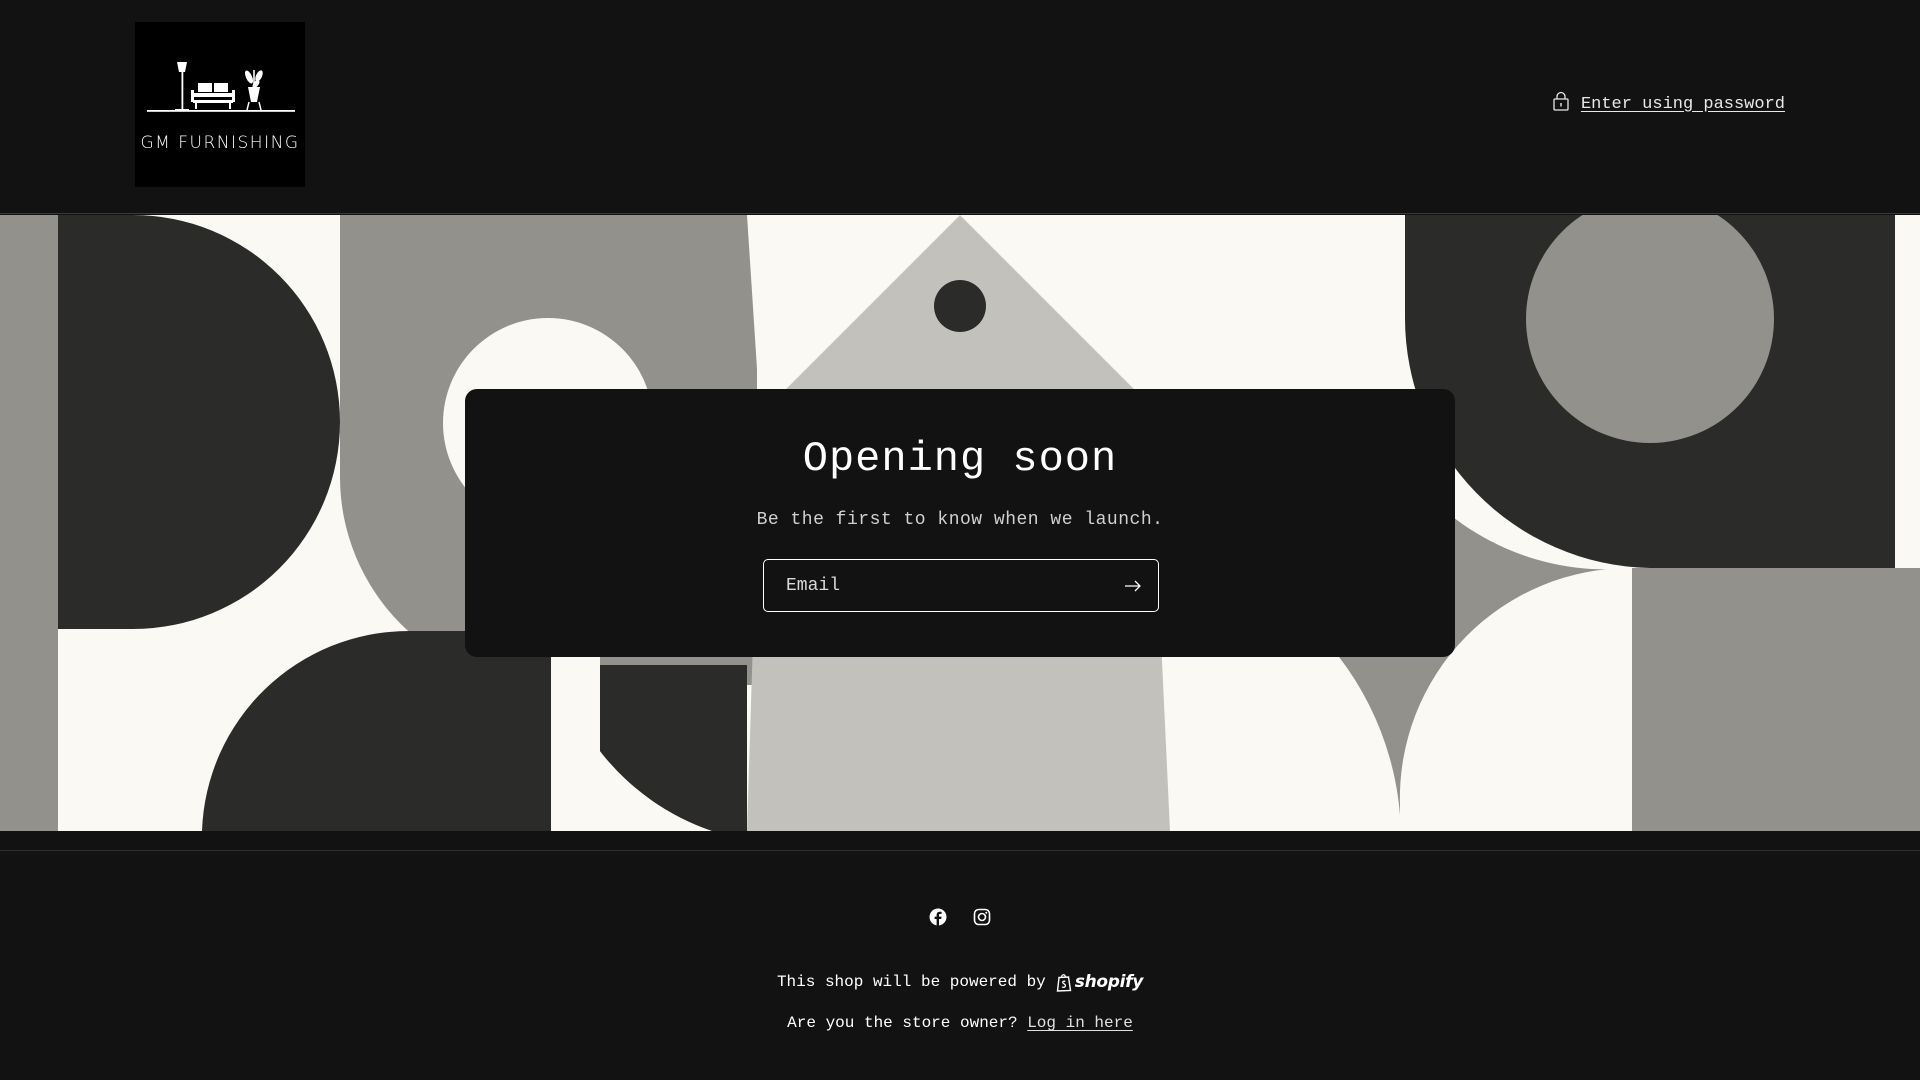 This screenshot has width=1920, height=1080. Describe the element at coordinates (902, 1023) in the screenshot. I see `owner-question: Are you the store owner?` at that location.